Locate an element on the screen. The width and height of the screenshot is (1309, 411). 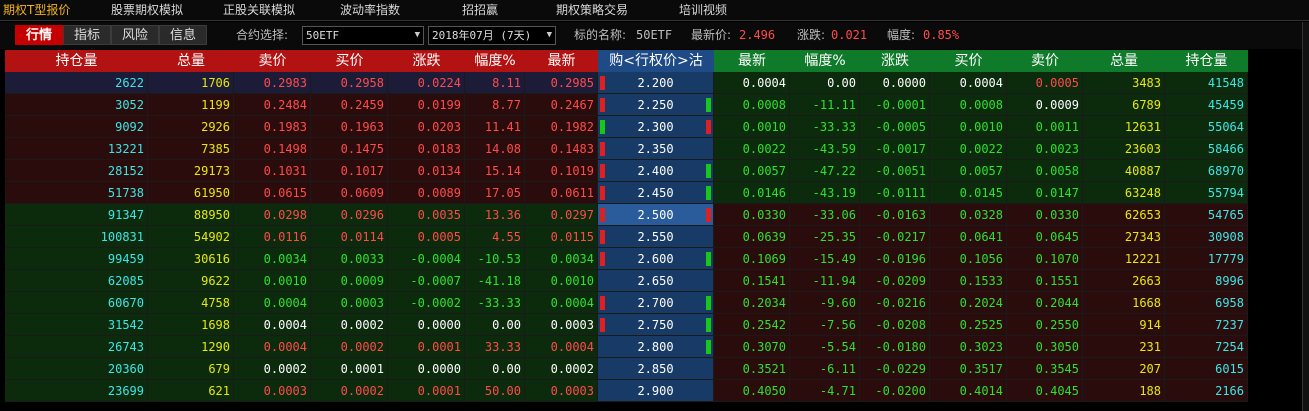
call-cell-6: 0.1483 is located at coordinates (561, 149).